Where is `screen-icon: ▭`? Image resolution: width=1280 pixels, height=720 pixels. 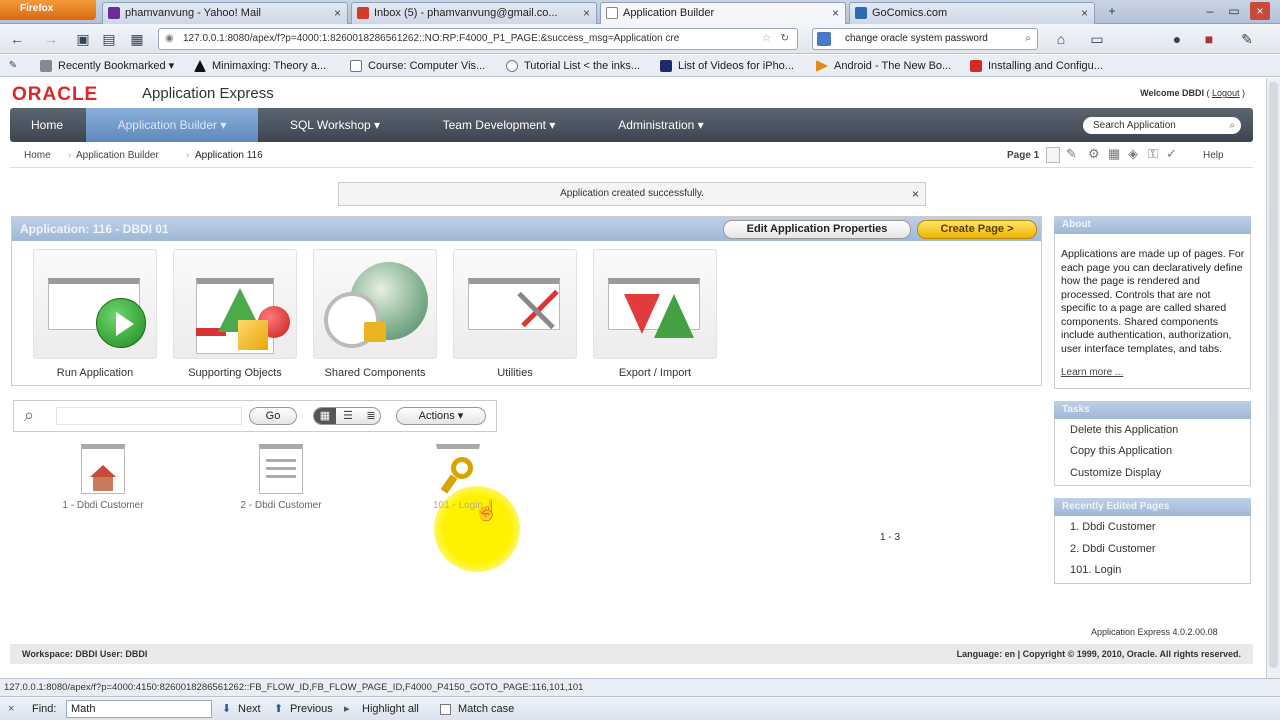 screen-icon: ▭ is located at coordinates (1097, 39).